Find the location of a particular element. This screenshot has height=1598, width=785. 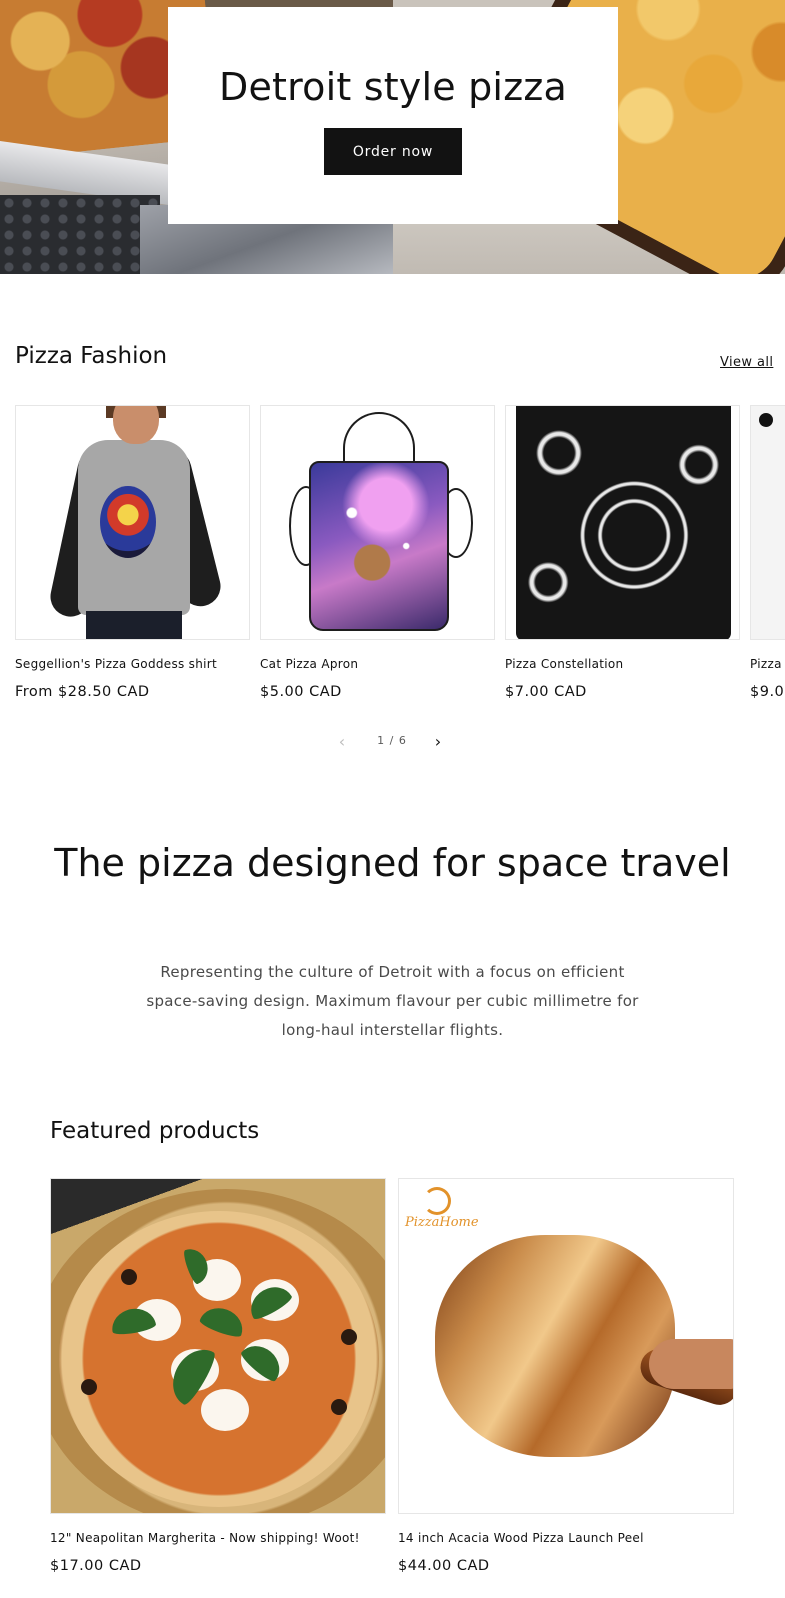

pizzahome-logo-icon is located at coordinates (437, 1201).